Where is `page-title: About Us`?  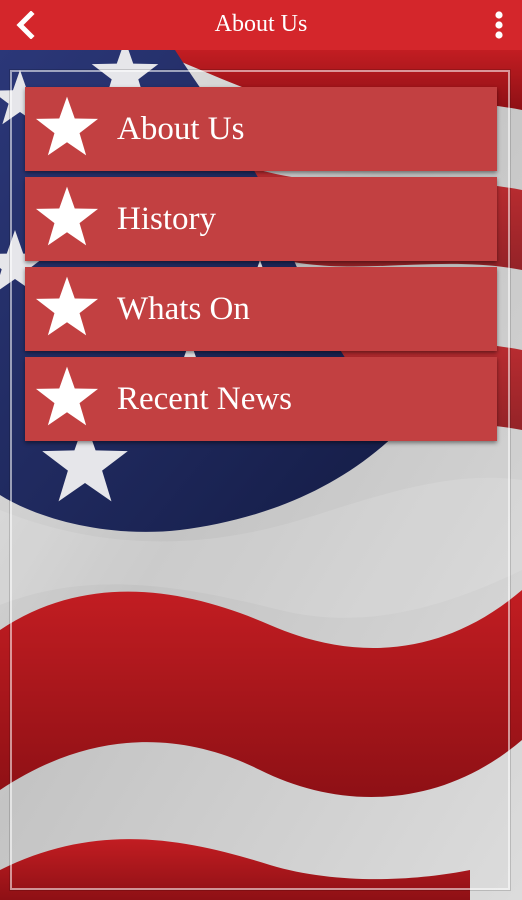 page-title: About Us is located at coordinates (261, 24).